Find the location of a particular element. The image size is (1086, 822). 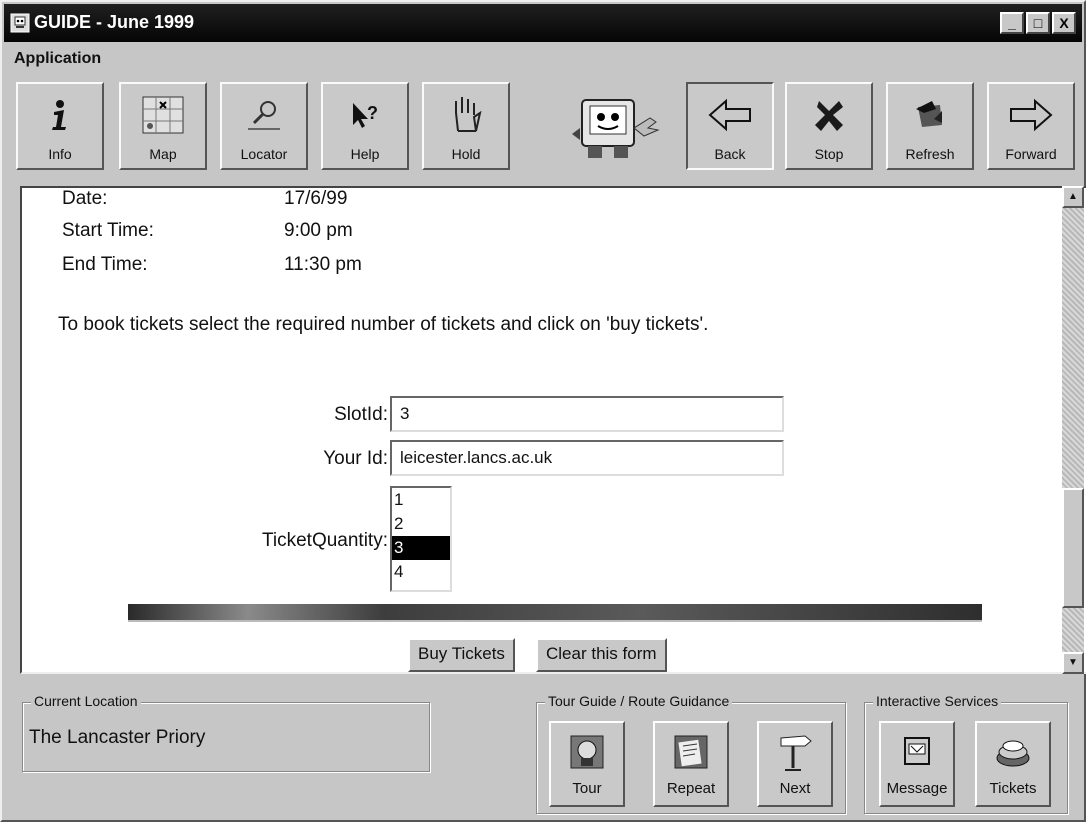

locator-button: Locator is located at coordinates (264, 126).